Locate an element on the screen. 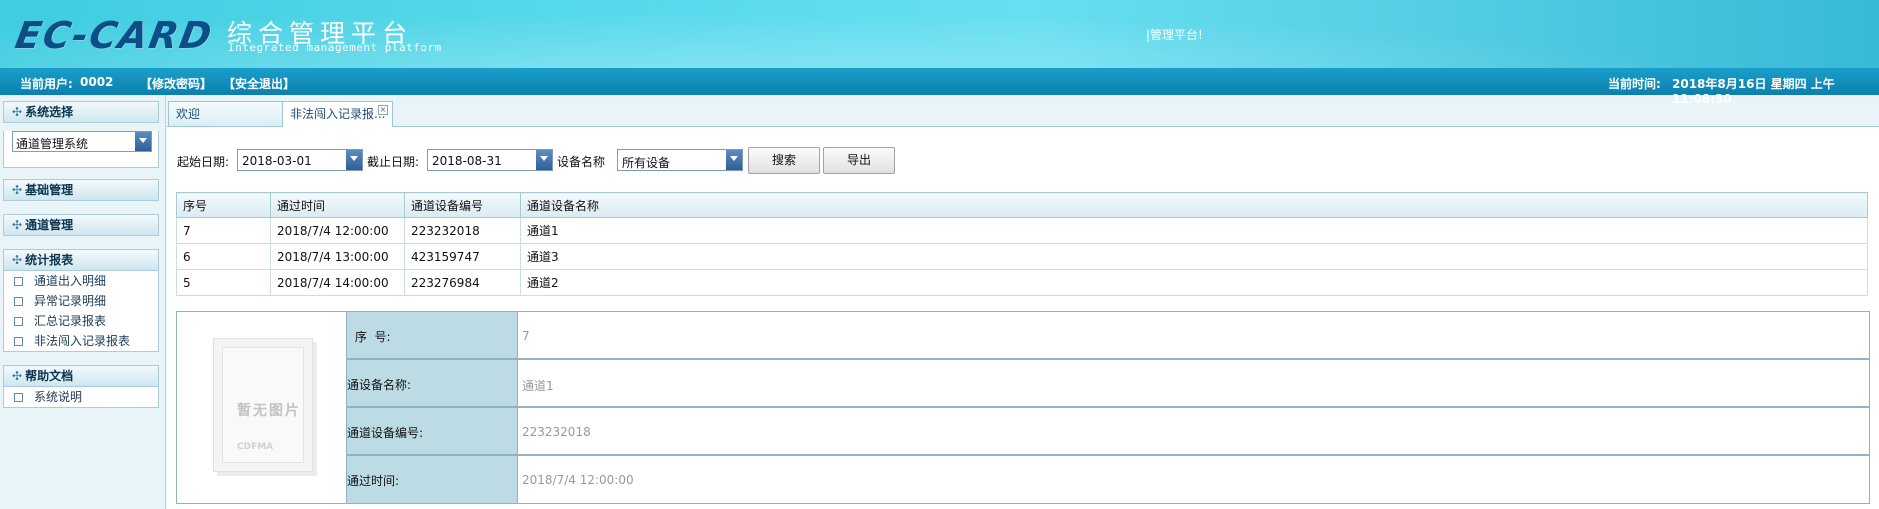 This screenshot has height=509, width=1879. menu-item-channel-detail: 通道出入明细 is located at coordinates (81, 281).